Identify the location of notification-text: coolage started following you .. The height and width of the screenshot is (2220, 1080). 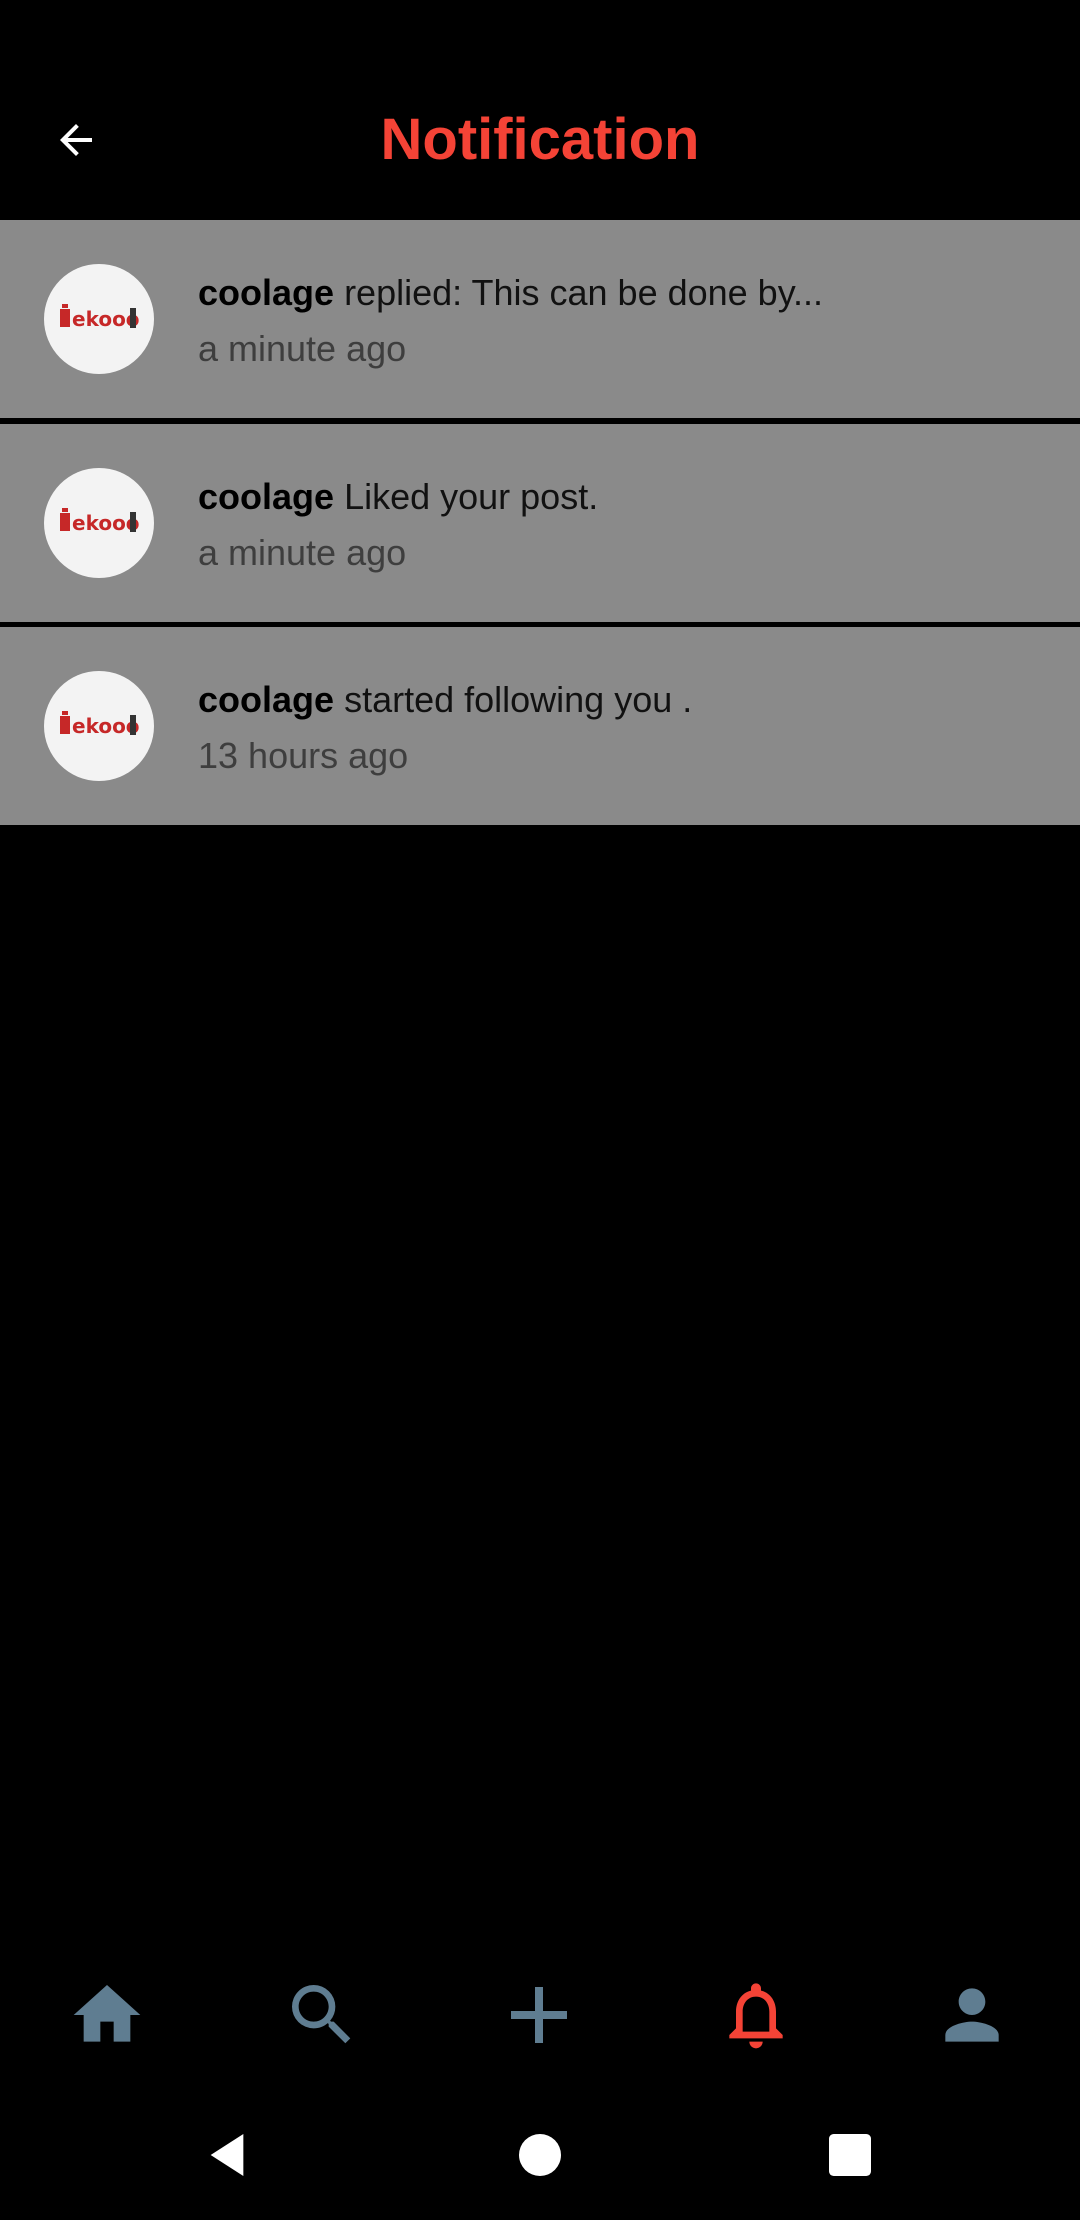
(618, 700).